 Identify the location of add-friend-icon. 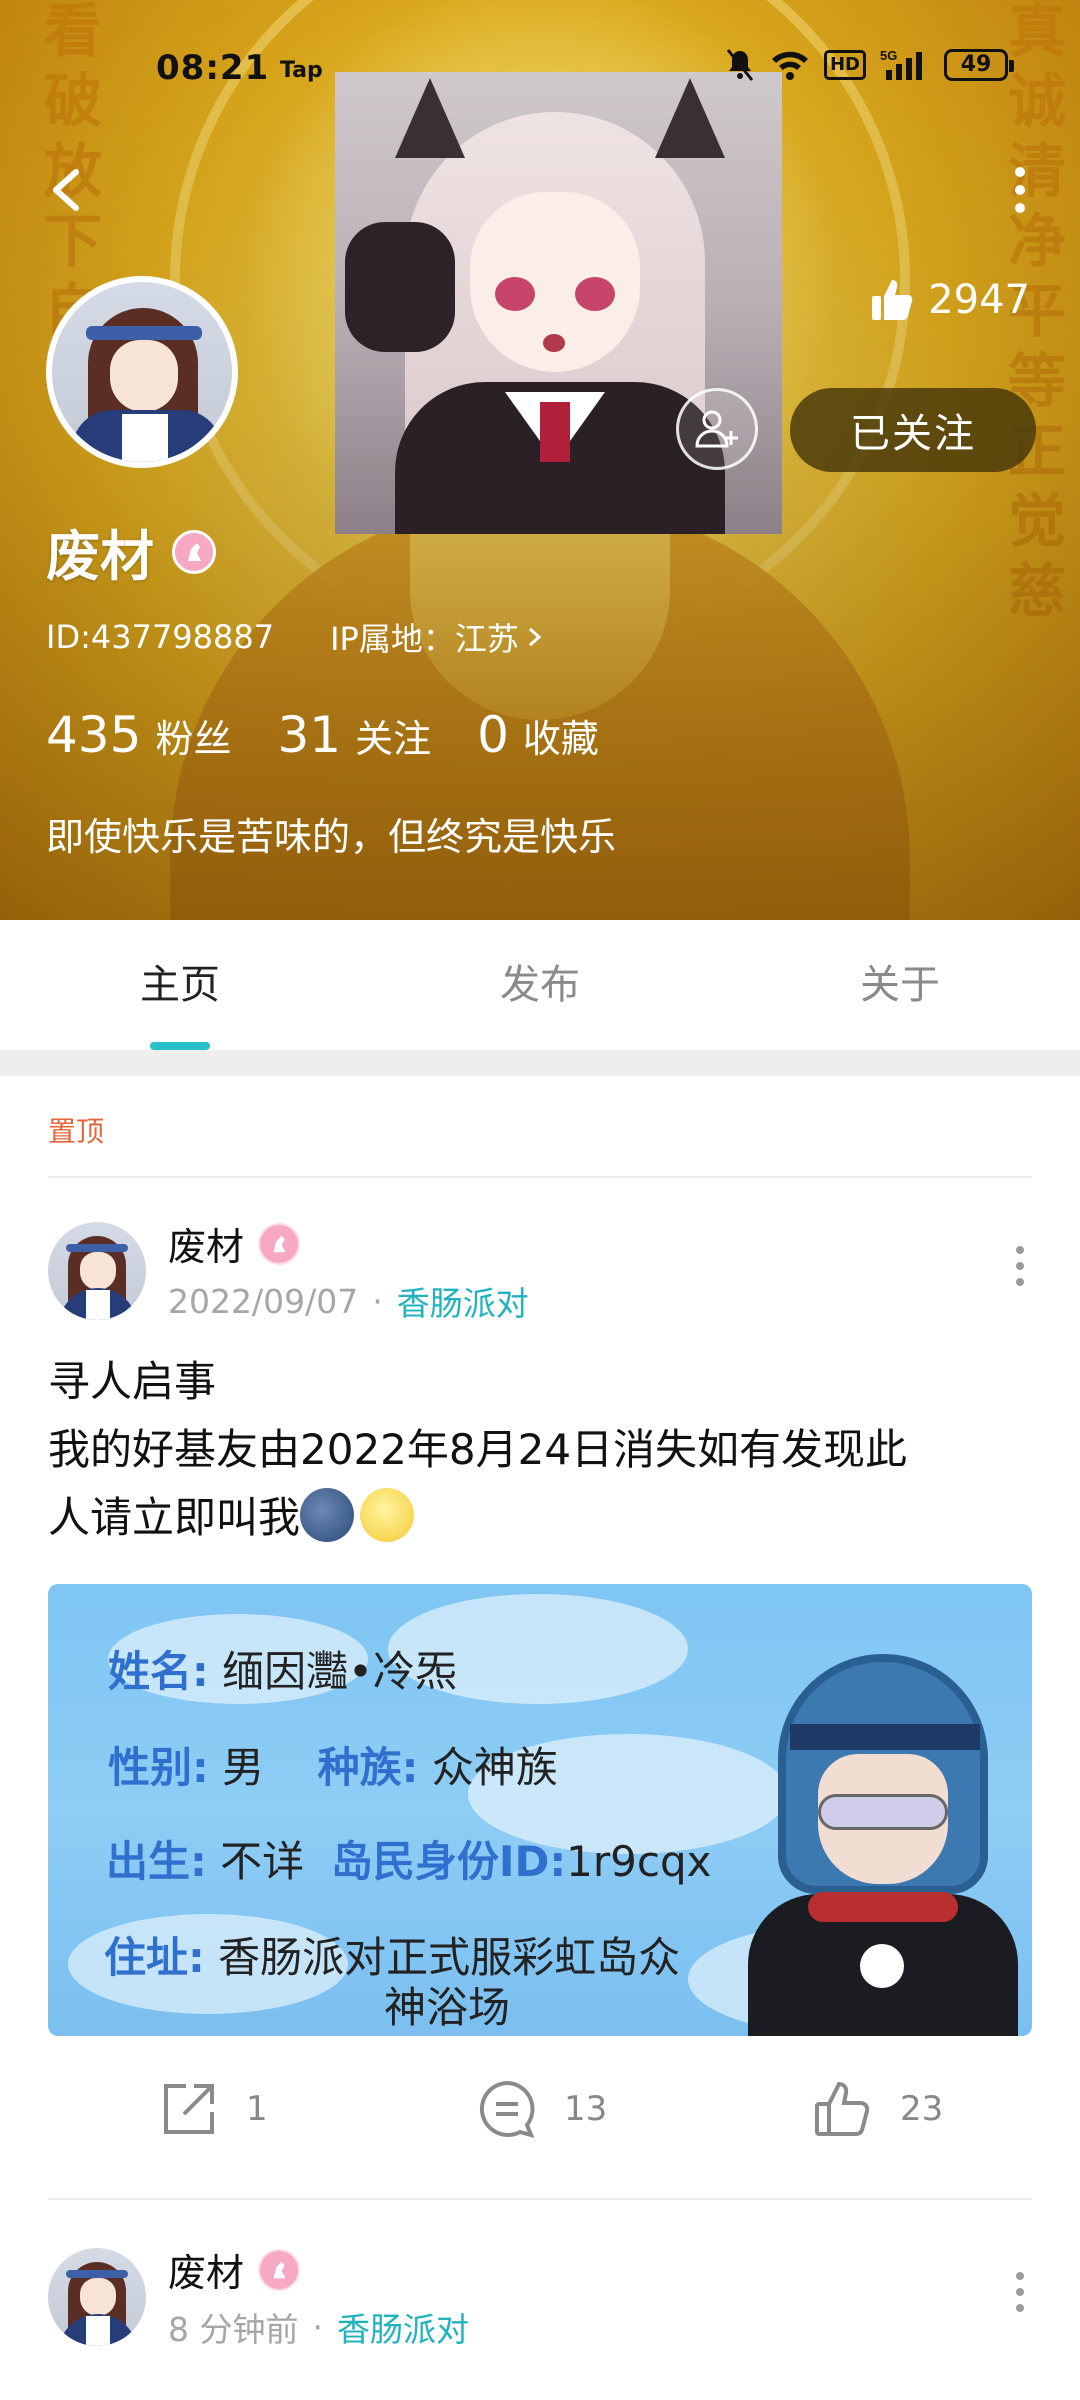
(716, 429).